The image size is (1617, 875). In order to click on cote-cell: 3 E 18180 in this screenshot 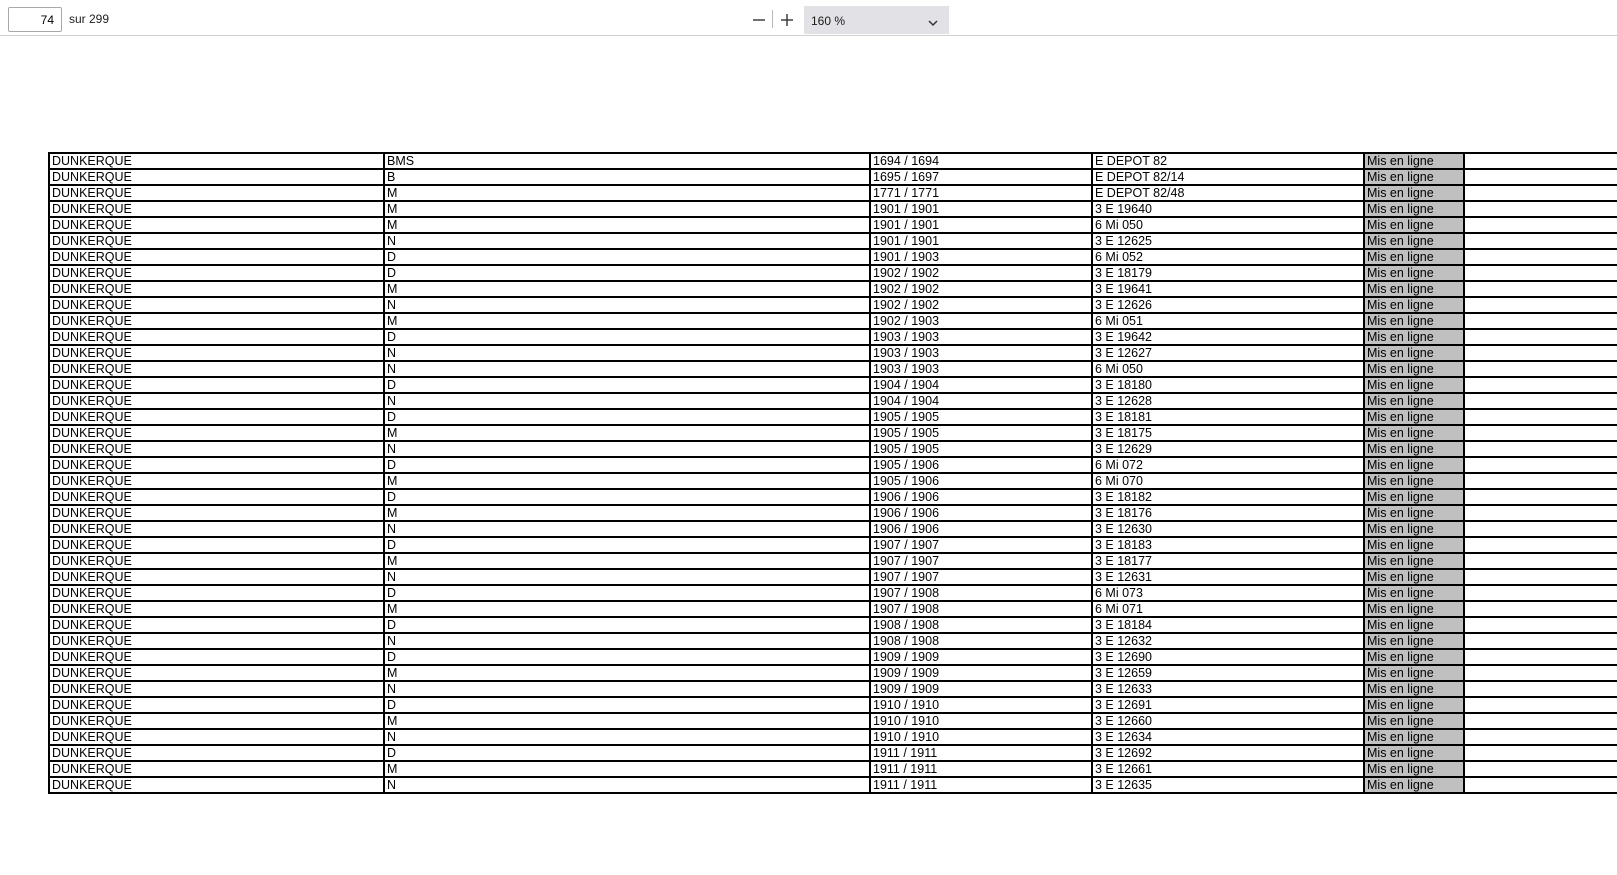, I will do `click(1228, 385)`.